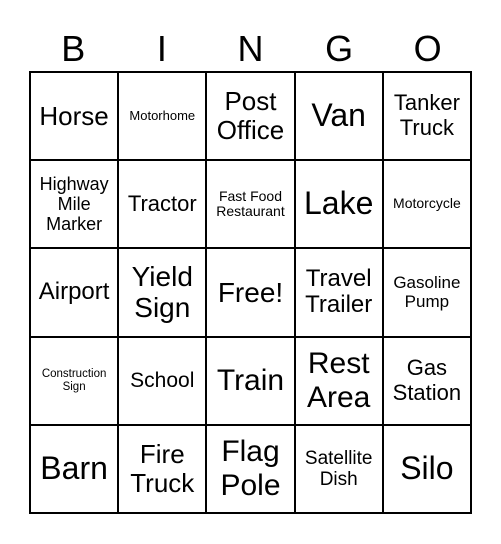 This screenshot has width=501, height=544. I want to click on header-letter: G, so click(339, 48).